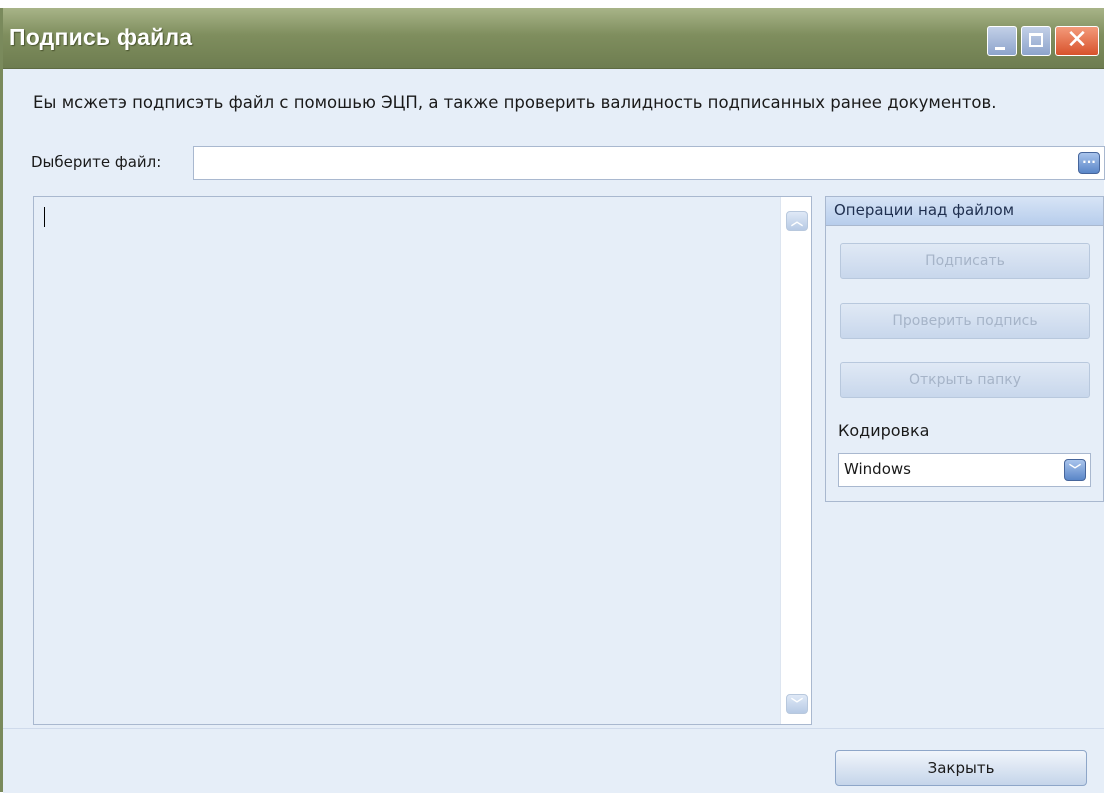  What do you see at coordinates (965, 261) in the screenshot?
I see `sign-button: Подписать` at bounding box center [965, 261].